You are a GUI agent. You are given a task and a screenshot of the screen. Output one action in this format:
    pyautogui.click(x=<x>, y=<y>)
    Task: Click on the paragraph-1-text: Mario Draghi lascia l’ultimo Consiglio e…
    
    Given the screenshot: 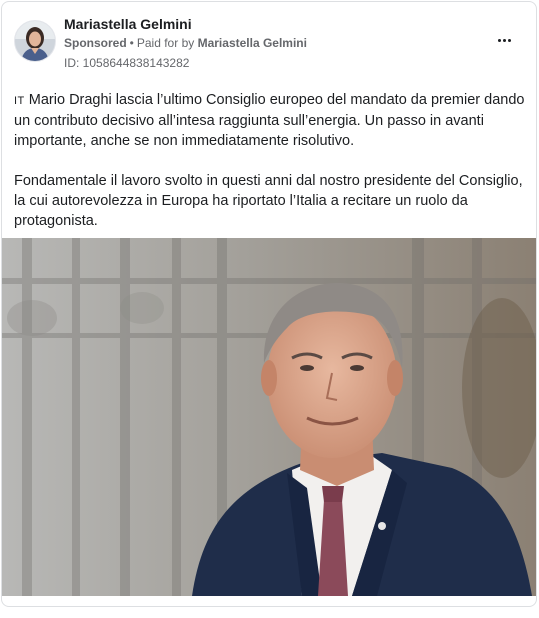 What is the action you would take?
    pyautogui.click(x=269, y=120)
    